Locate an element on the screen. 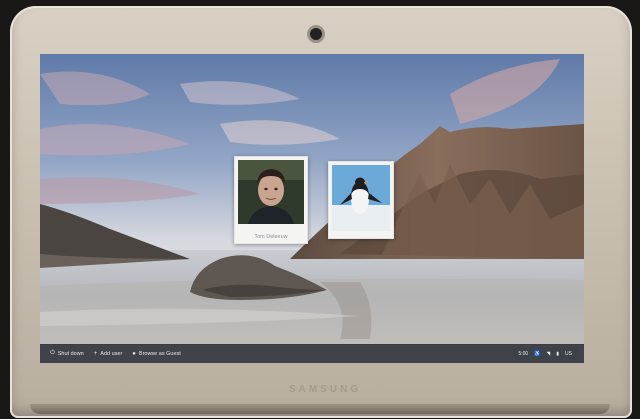  locale-indicator: US is located at coordinates (568, 353).